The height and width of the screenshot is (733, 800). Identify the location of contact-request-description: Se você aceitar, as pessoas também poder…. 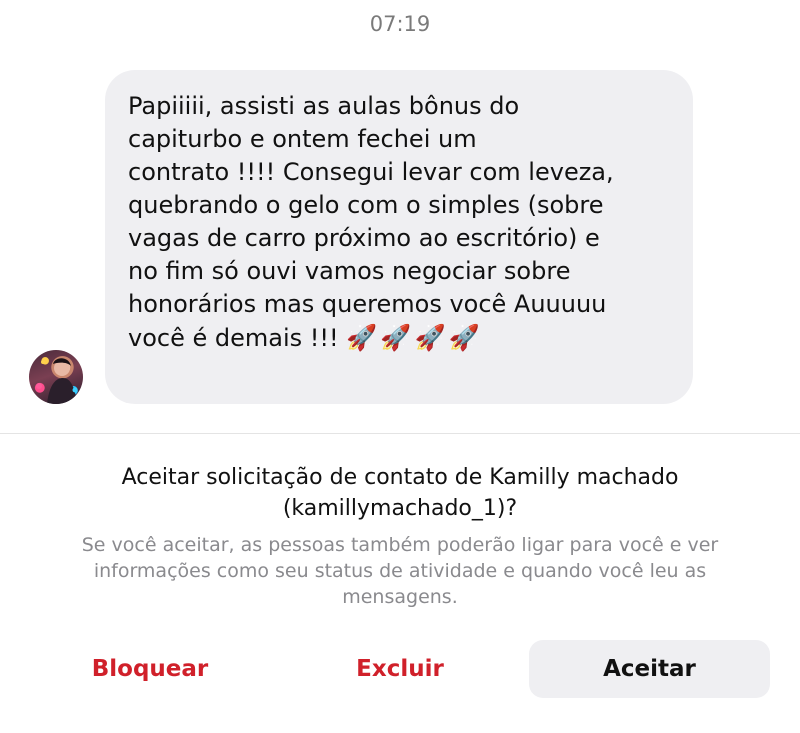
(400, 571).